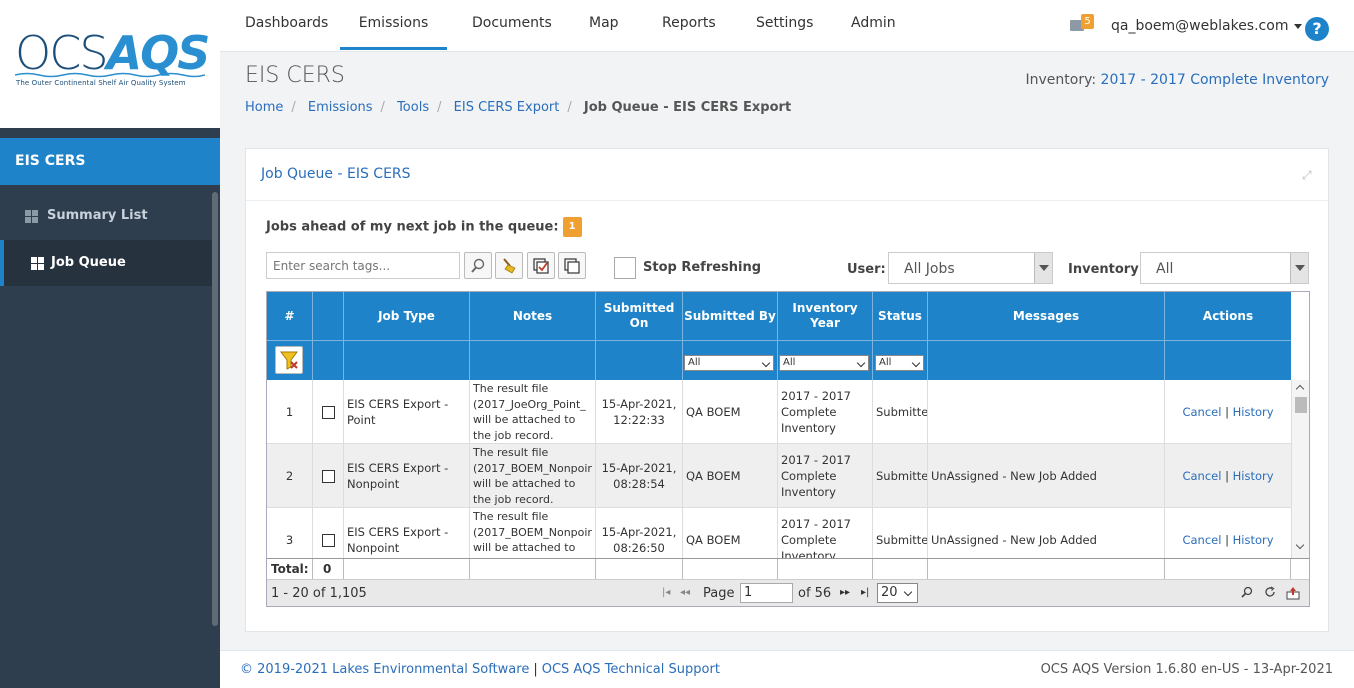 Image resolution: width=1354 pixels, height=688 pixels. What do you see at coordinates (787, 200) in the screenshot?
I see `divider` at bounding box center [787, 200].